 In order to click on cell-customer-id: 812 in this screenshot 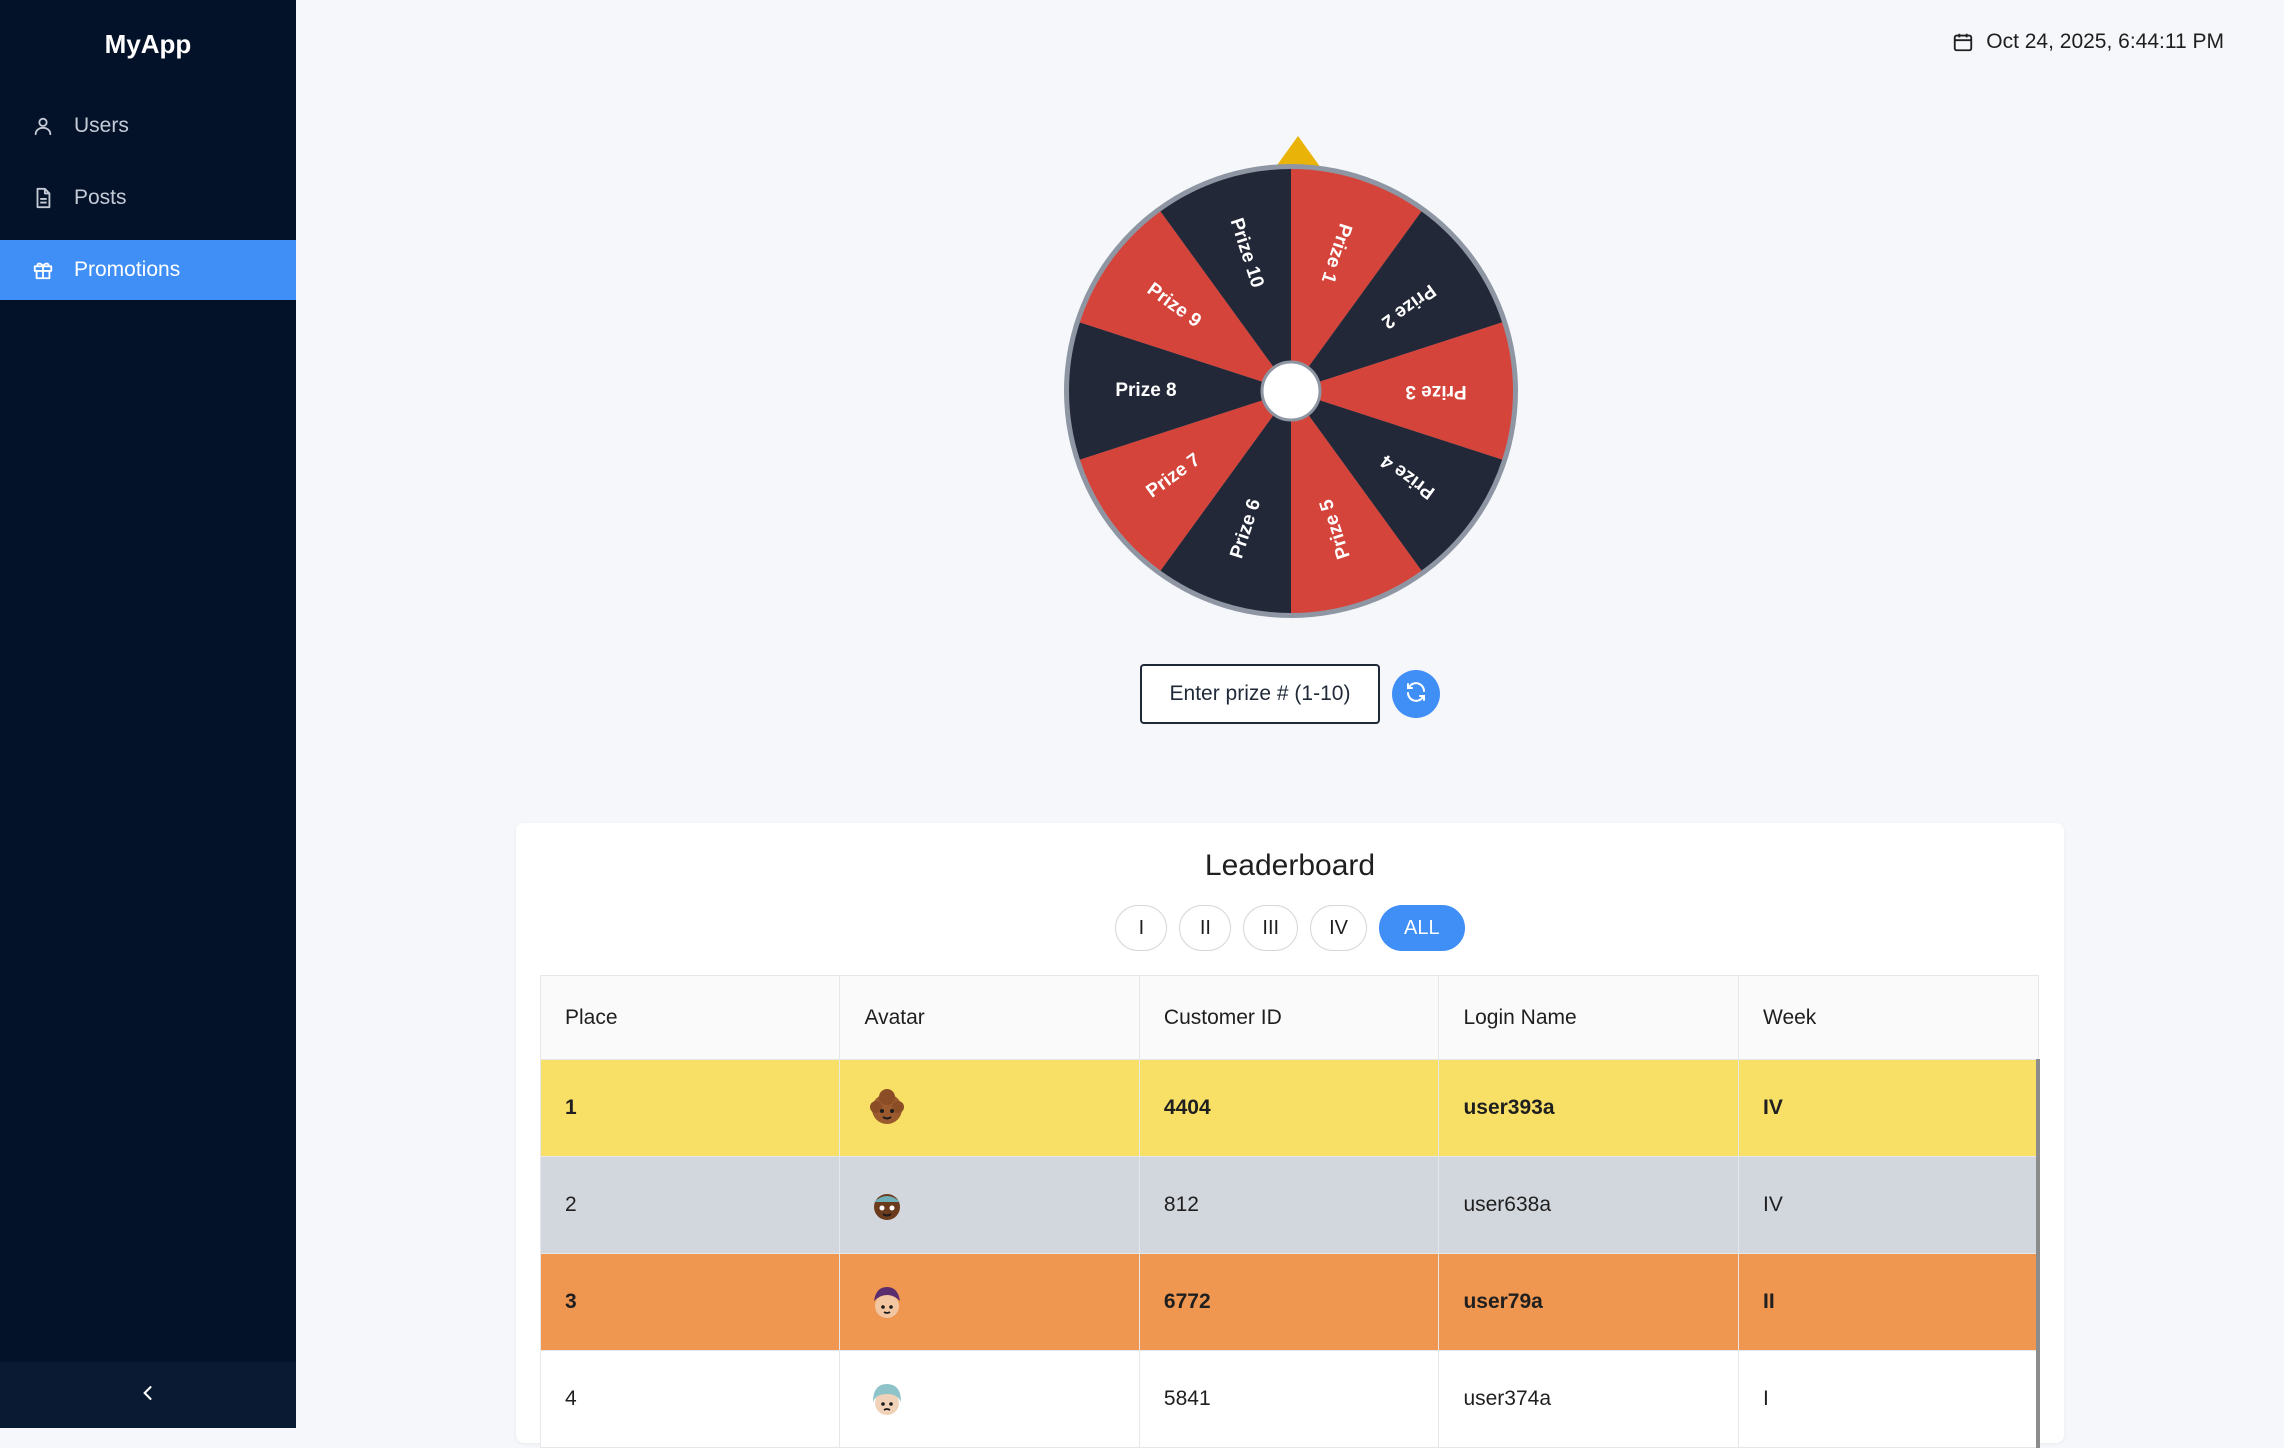, I will do `click(1289, 1205)`.